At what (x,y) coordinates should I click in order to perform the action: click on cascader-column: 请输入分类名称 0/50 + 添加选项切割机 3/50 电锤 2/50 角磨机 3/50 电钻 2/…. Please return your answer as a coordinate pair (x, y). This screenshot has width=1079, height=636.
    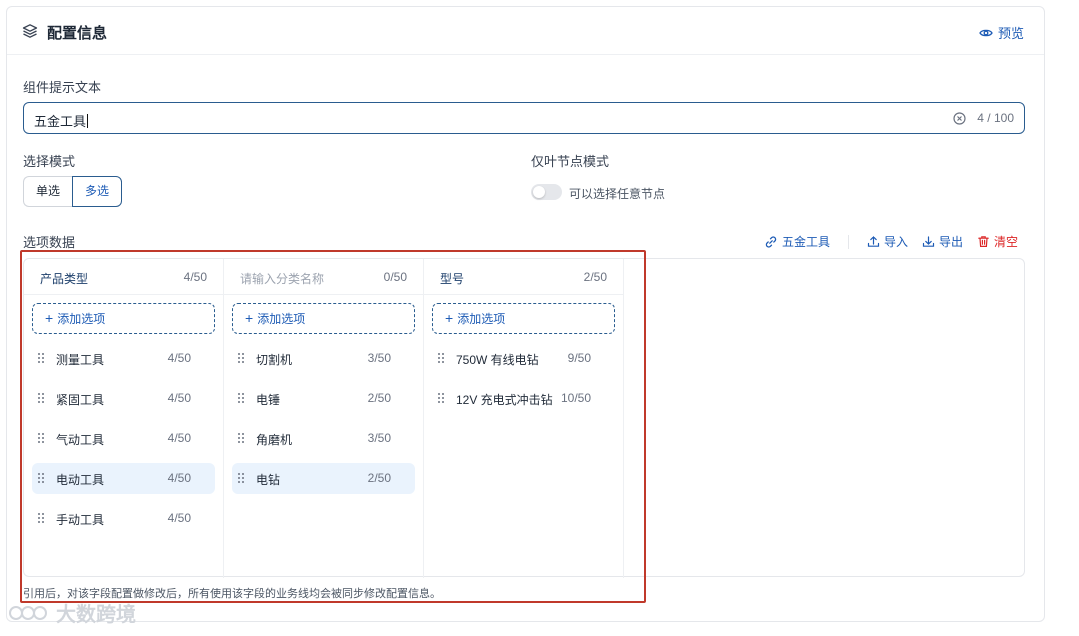
    Looking at the image, I should click on (324, 418).